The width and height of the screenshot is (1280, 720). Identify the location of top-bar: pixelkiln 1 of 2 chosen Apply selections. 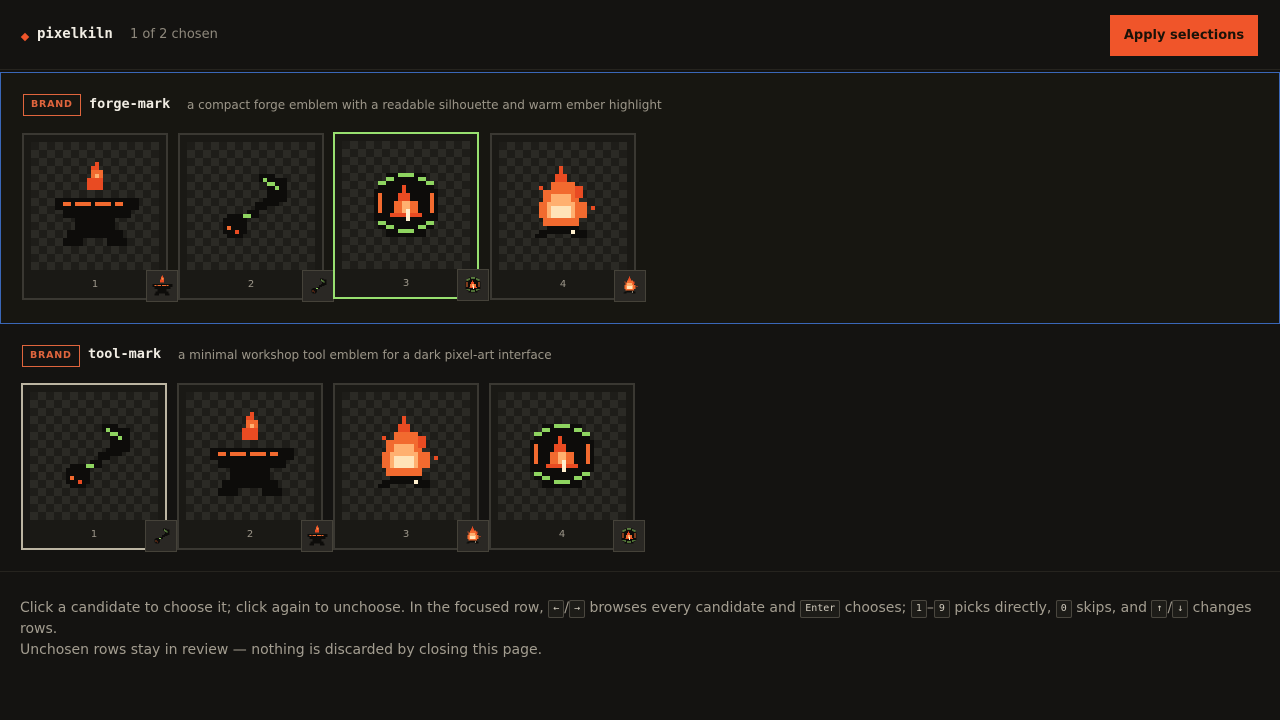
(640, 35).